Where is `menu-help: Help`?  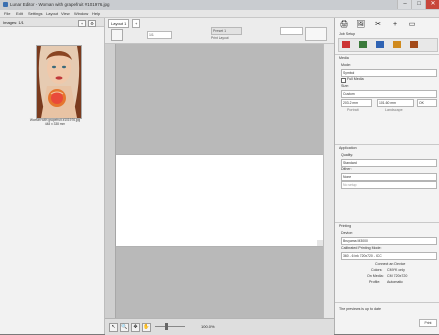
menu-help: Help is located at coordinates (96, 13).